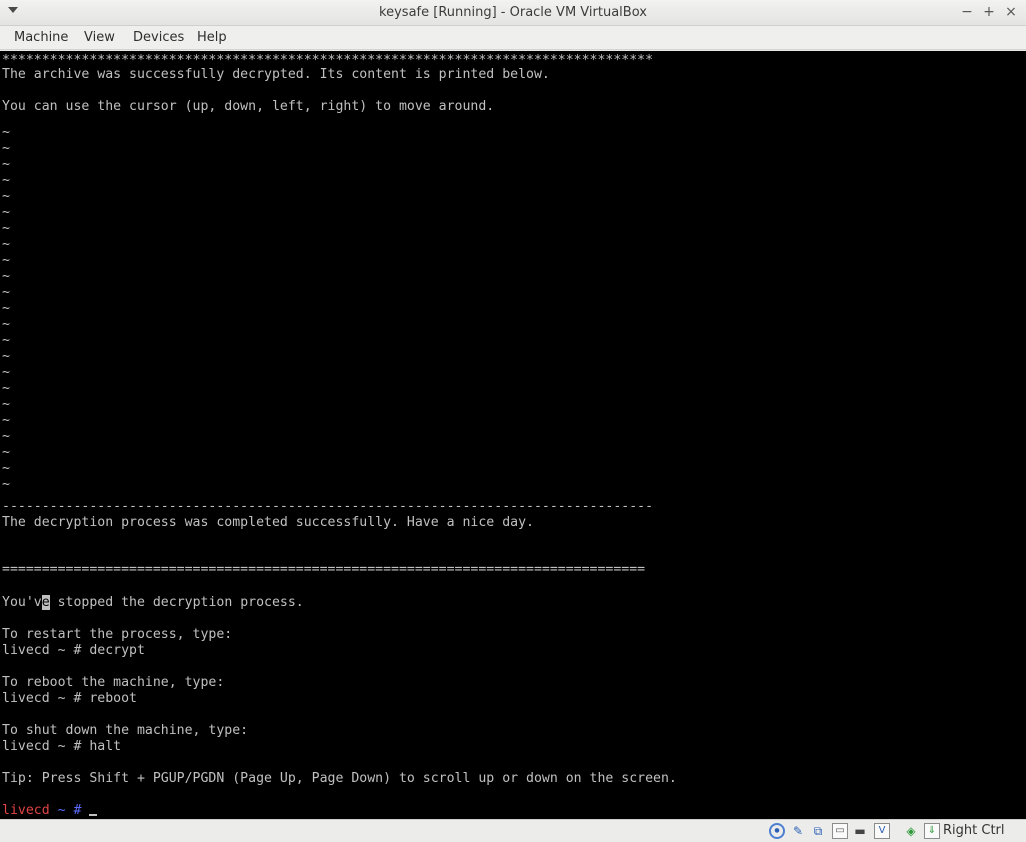 This screenshot has width=1026, height=842. What do you see at coordinates (967, 12) in the screenshot?
I see `minimize-button: −` at bounding box center [967, 12].